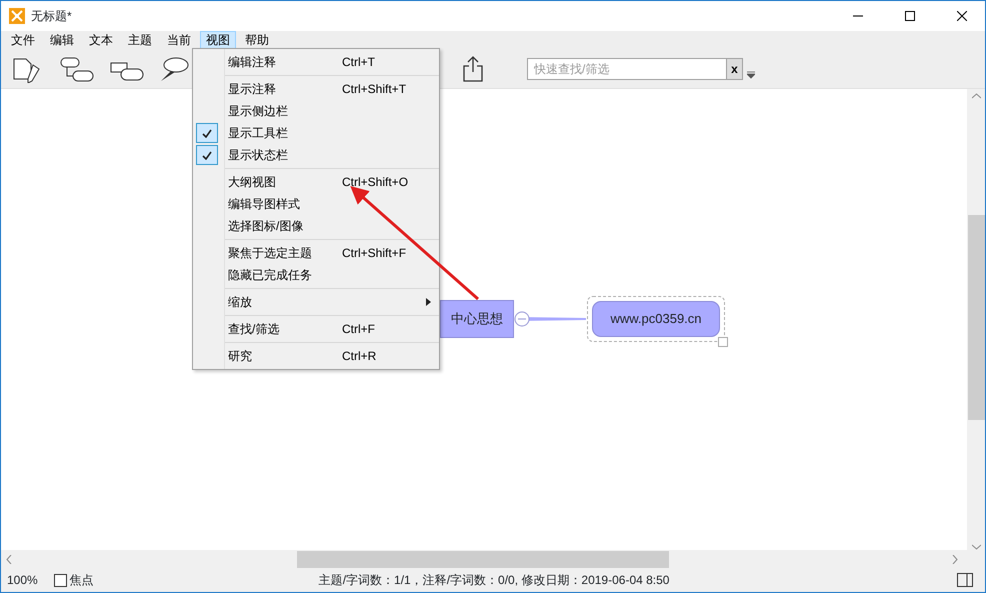  I want to click on scroll-left-icon, so click(9, 559).